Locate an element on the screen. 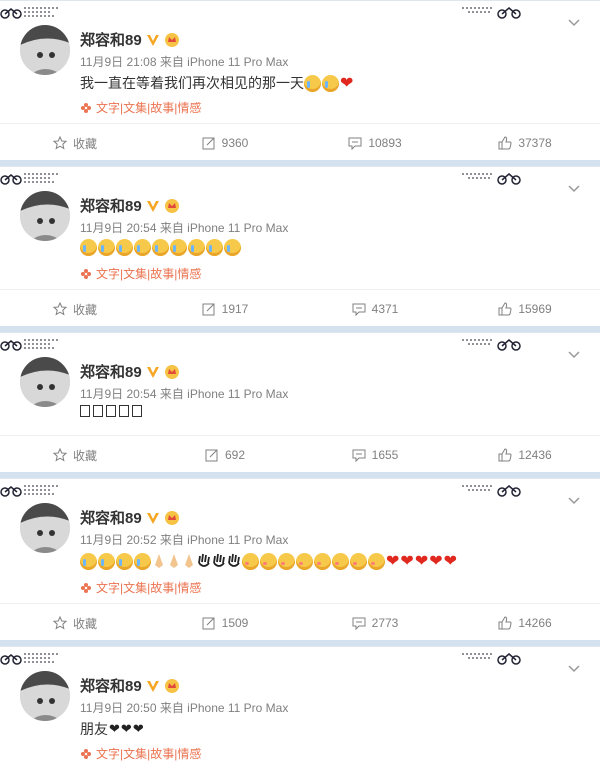 Image resolution: width=600 pixels, height=772 pixels. like-count: 15969 is located at coordinates (535, 309).